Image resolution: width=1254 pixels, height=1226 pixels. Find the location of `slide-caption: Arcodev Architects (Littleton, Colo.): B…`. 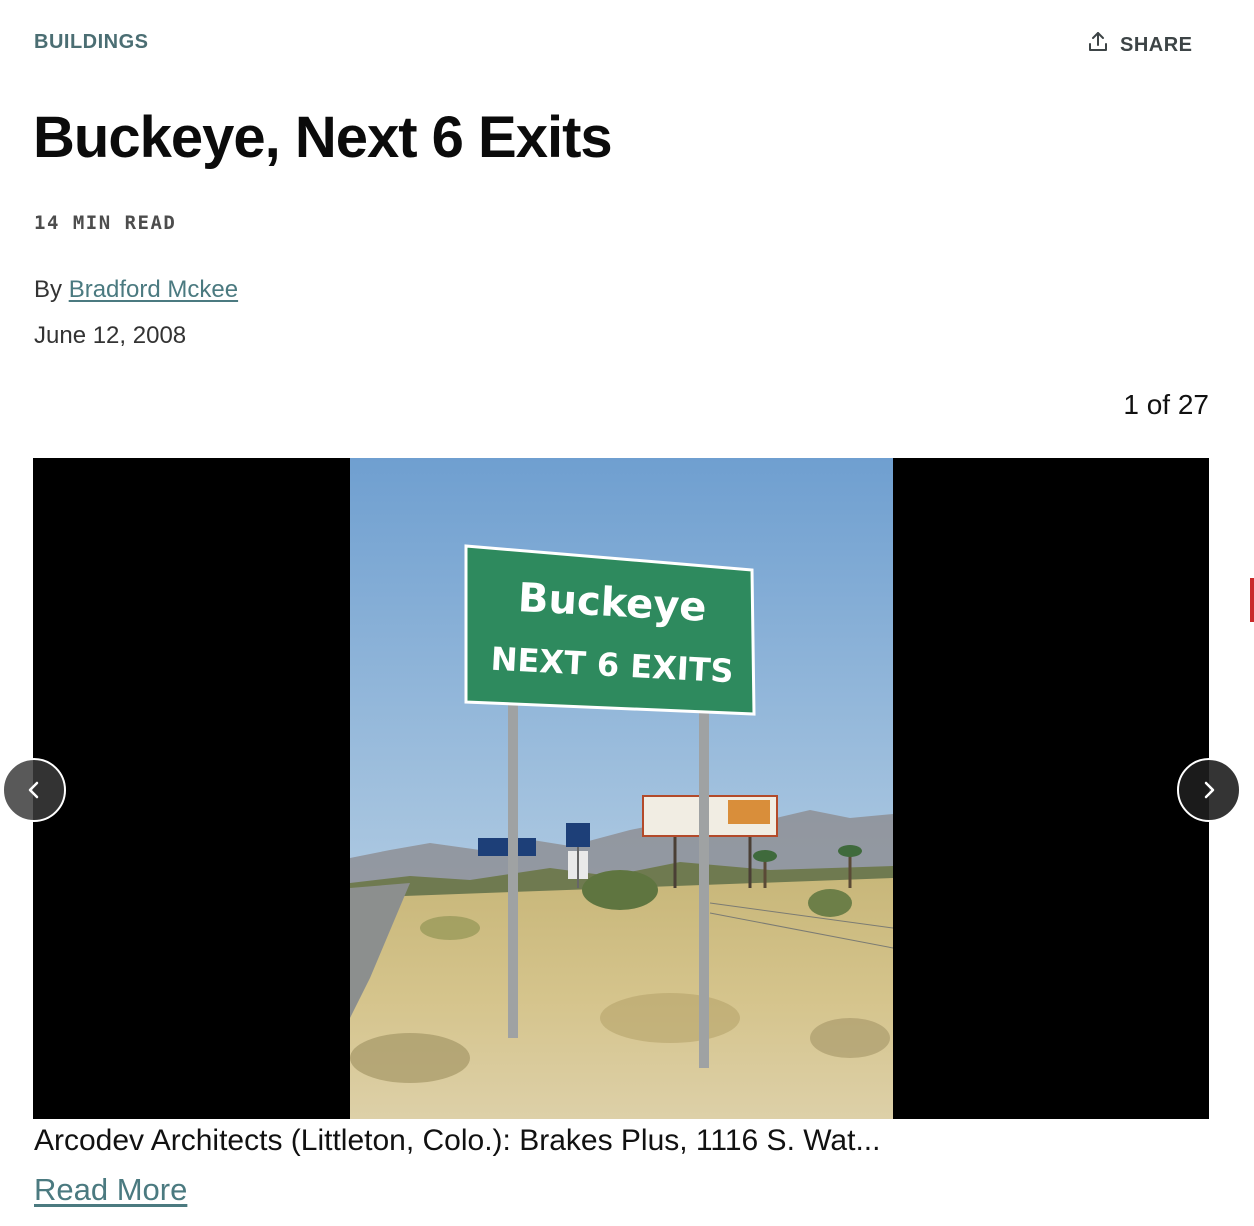

slide-caption: Arcodev Architects (Littleton, Colo.): B… is located at coordinates (457, 1140).